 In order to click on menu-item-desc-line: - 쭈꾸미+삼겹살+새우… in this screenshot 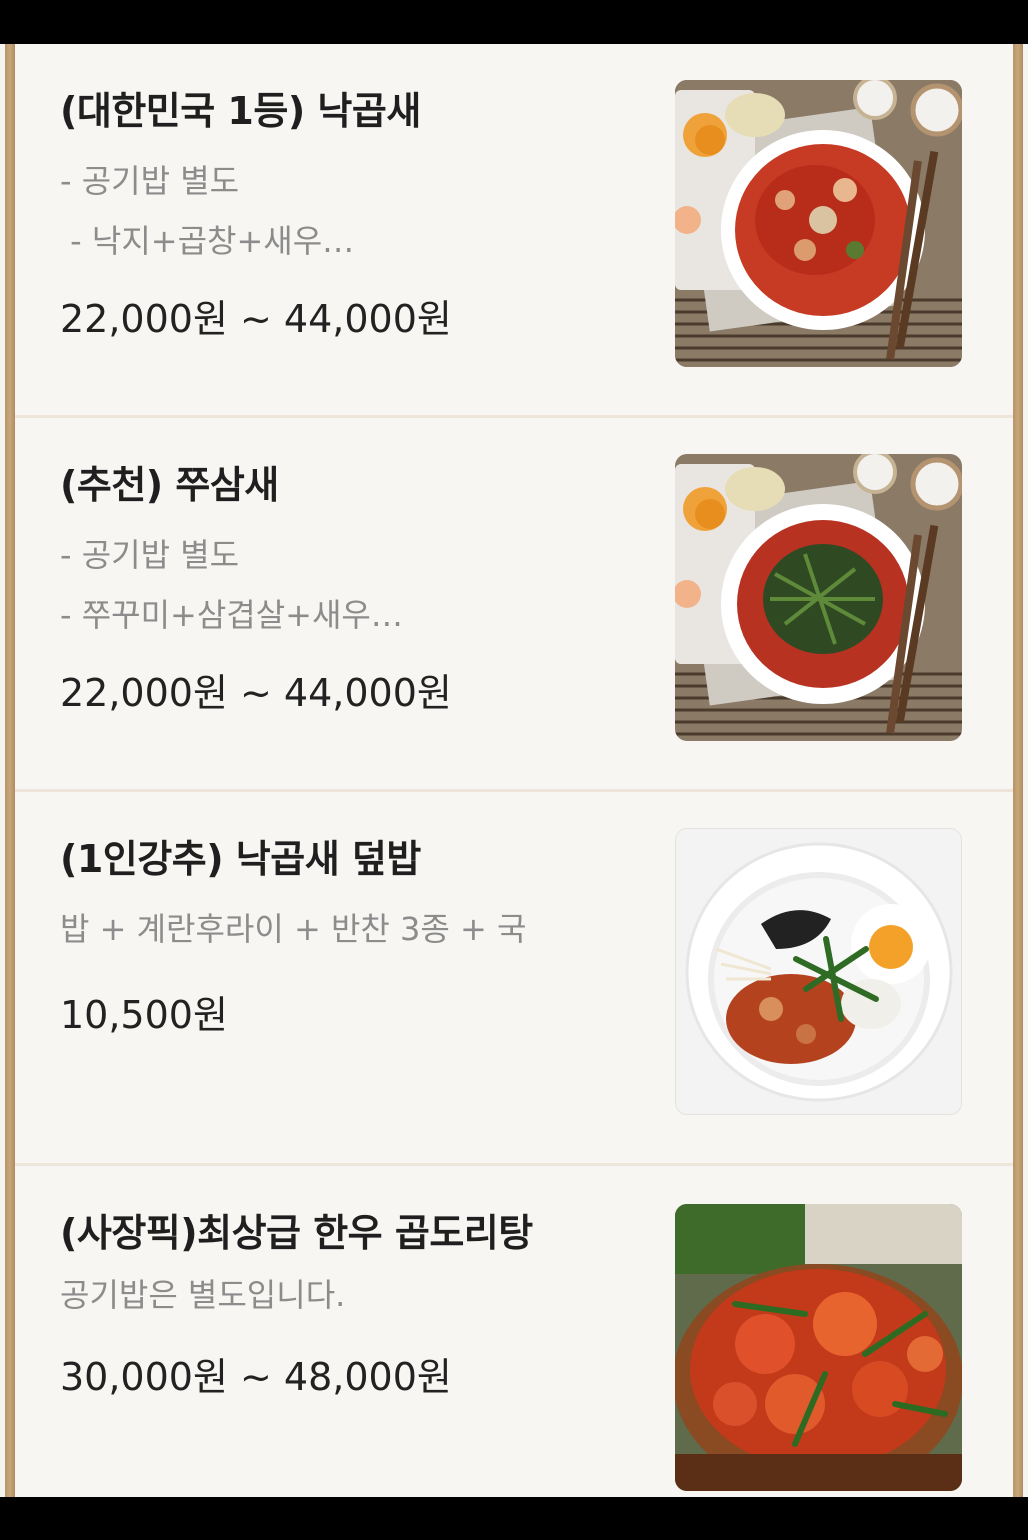, I will do `click(231, 615)`.